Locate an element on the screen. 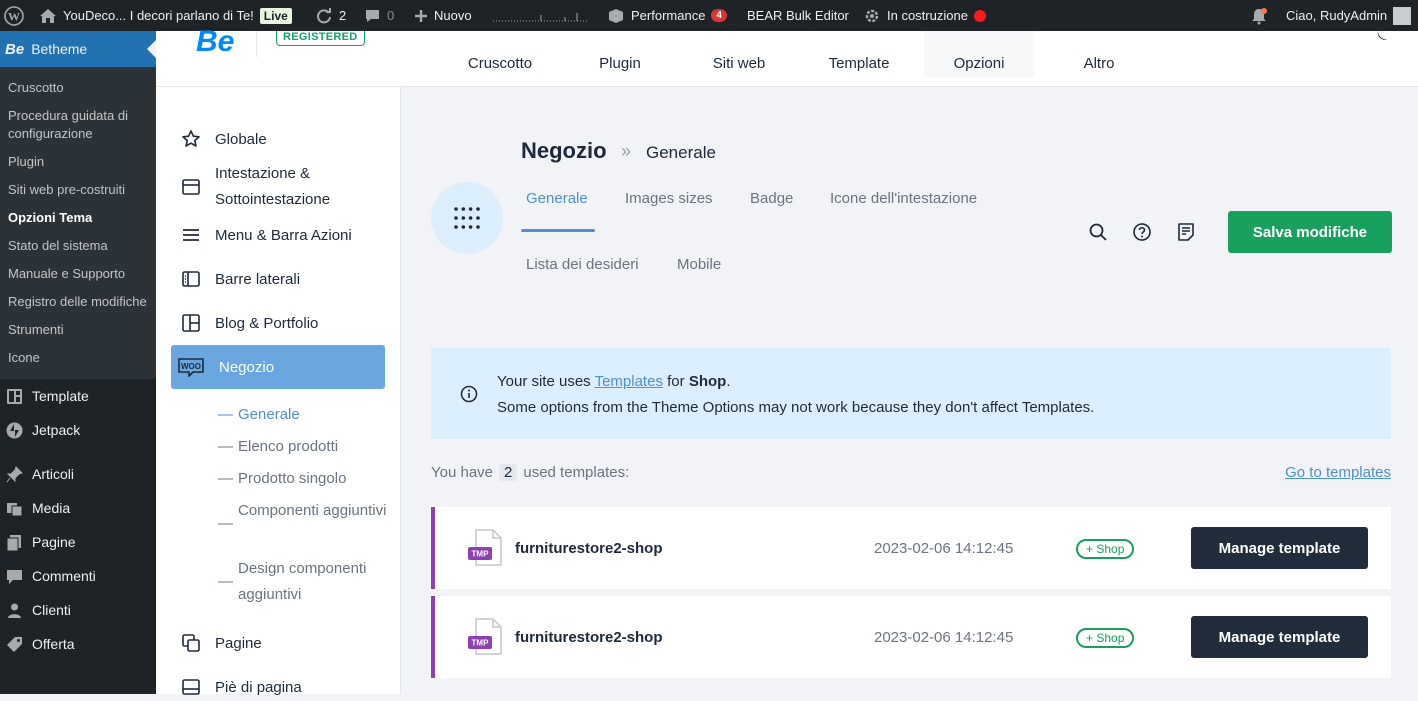  submenu-item-prebuilt-sites: Siti web pre-costruiti is located at coordinates (78, 190).